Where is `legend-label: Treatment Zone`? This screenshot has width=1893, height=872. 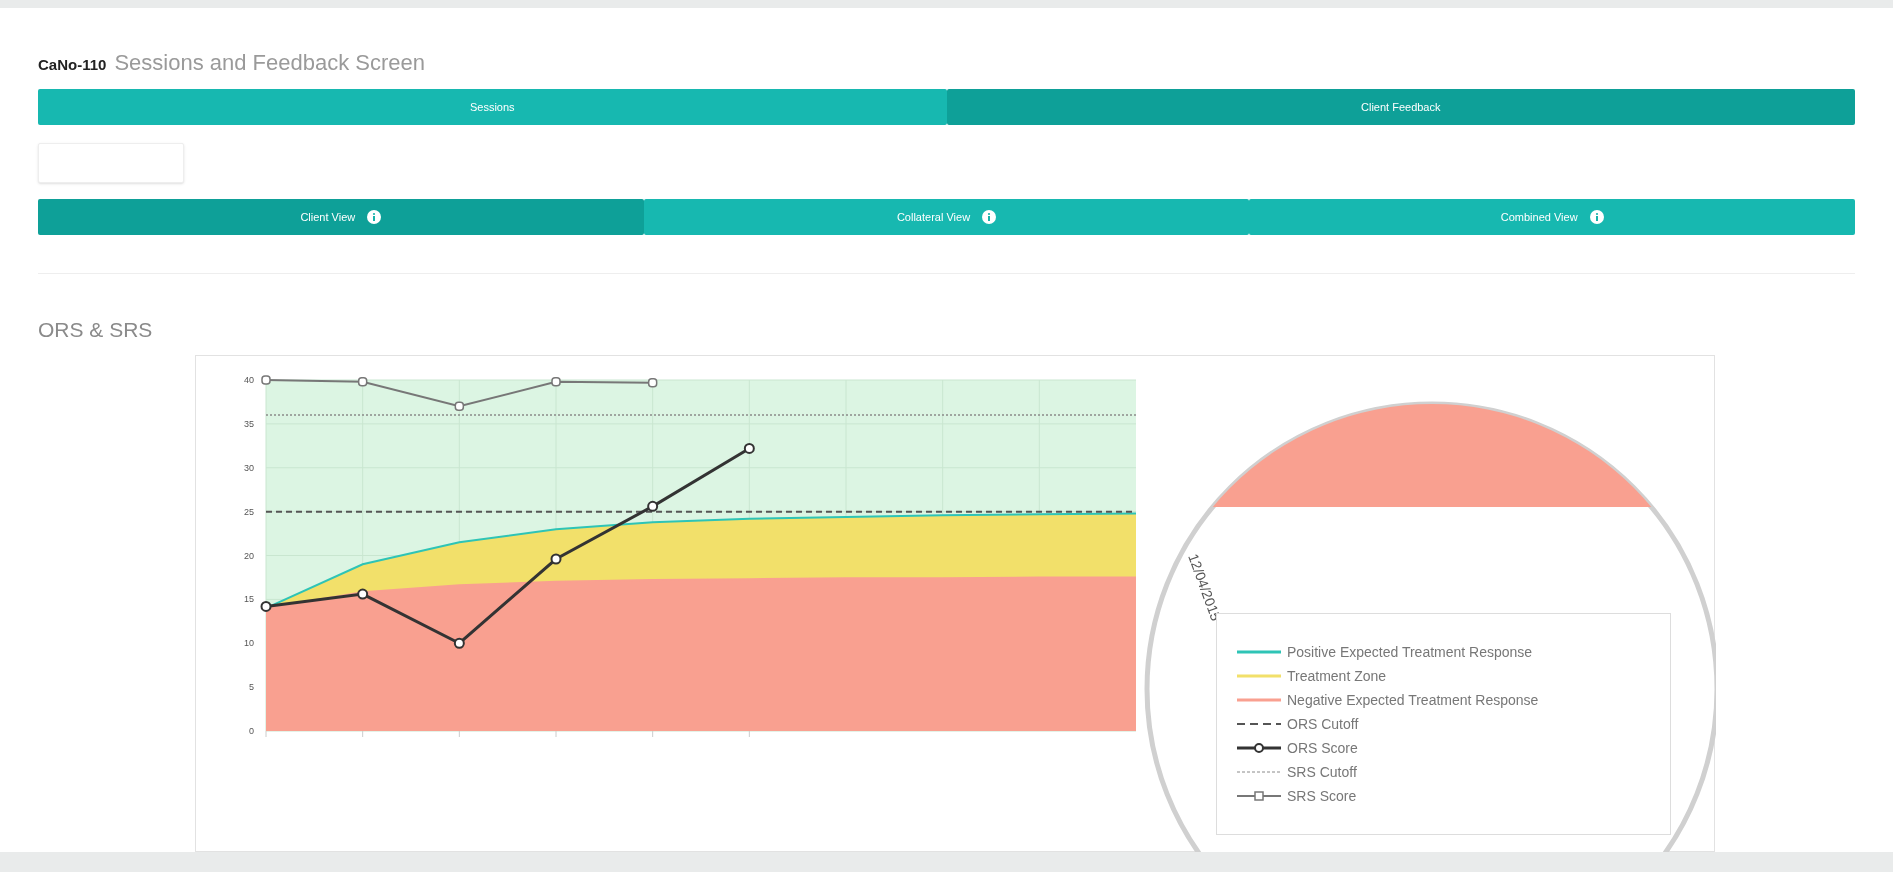 legend-label: Treatment Zone is located at coordinates (1337, 676).